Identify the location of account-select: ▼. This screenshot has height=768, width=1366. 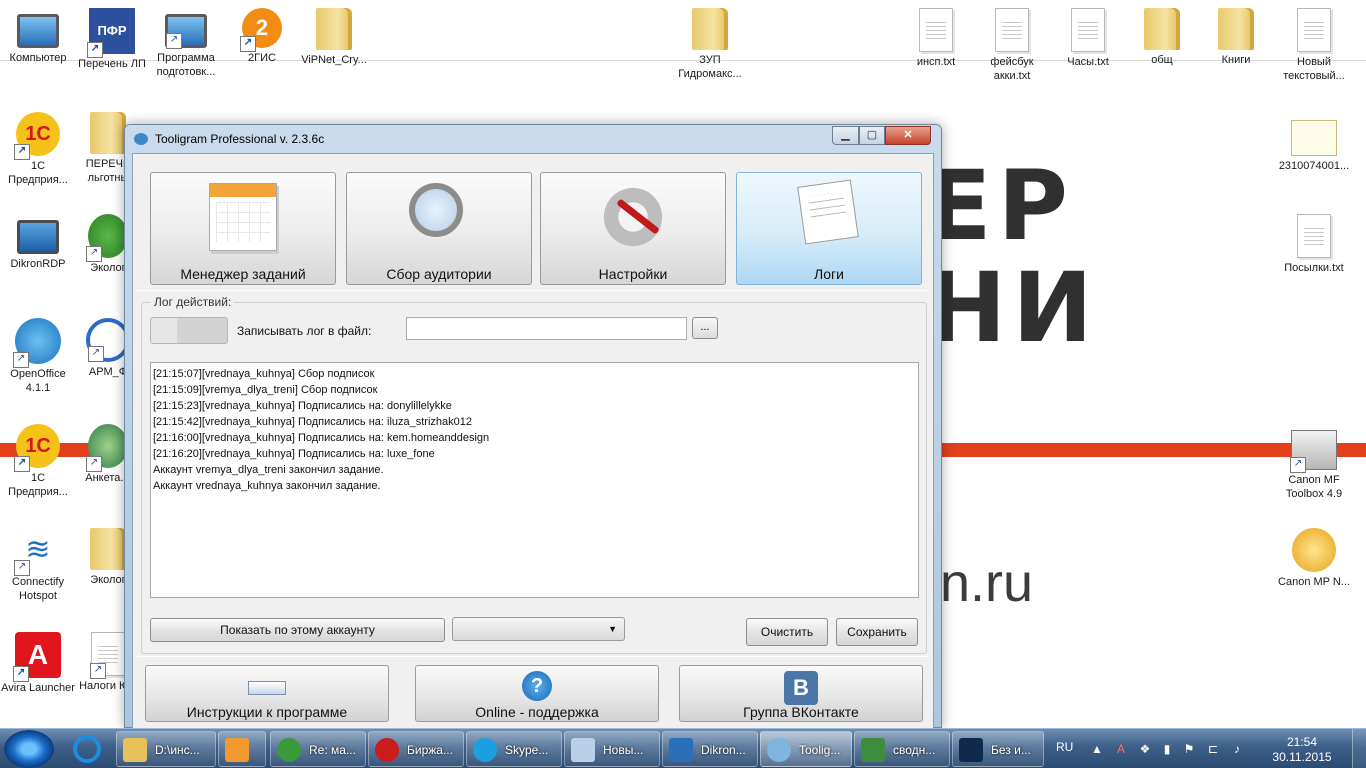
(538, 629).